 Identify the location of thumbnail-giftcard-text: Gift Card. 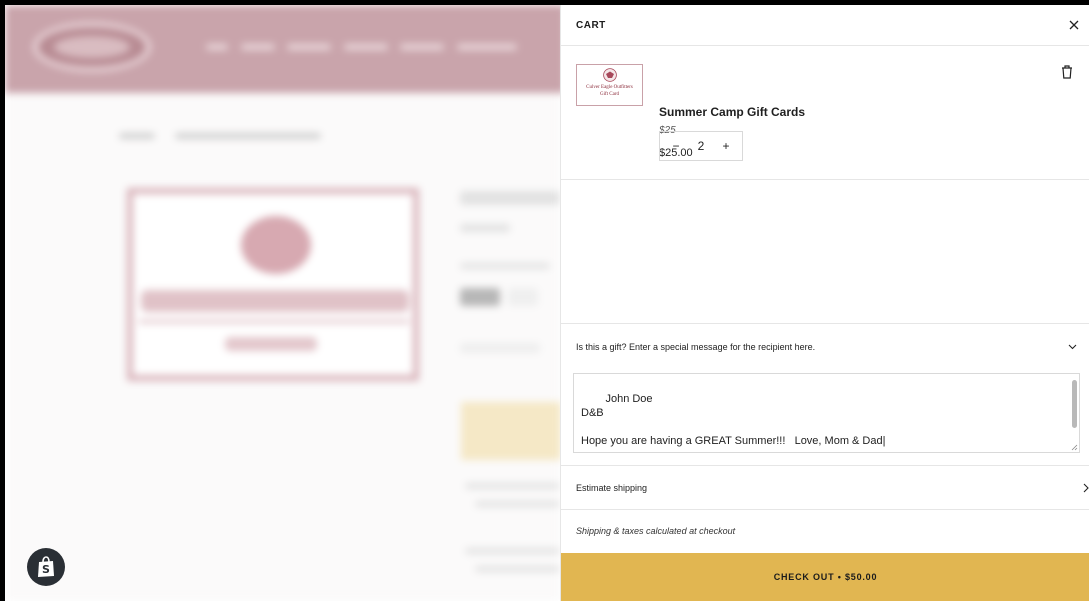
(609, 94).